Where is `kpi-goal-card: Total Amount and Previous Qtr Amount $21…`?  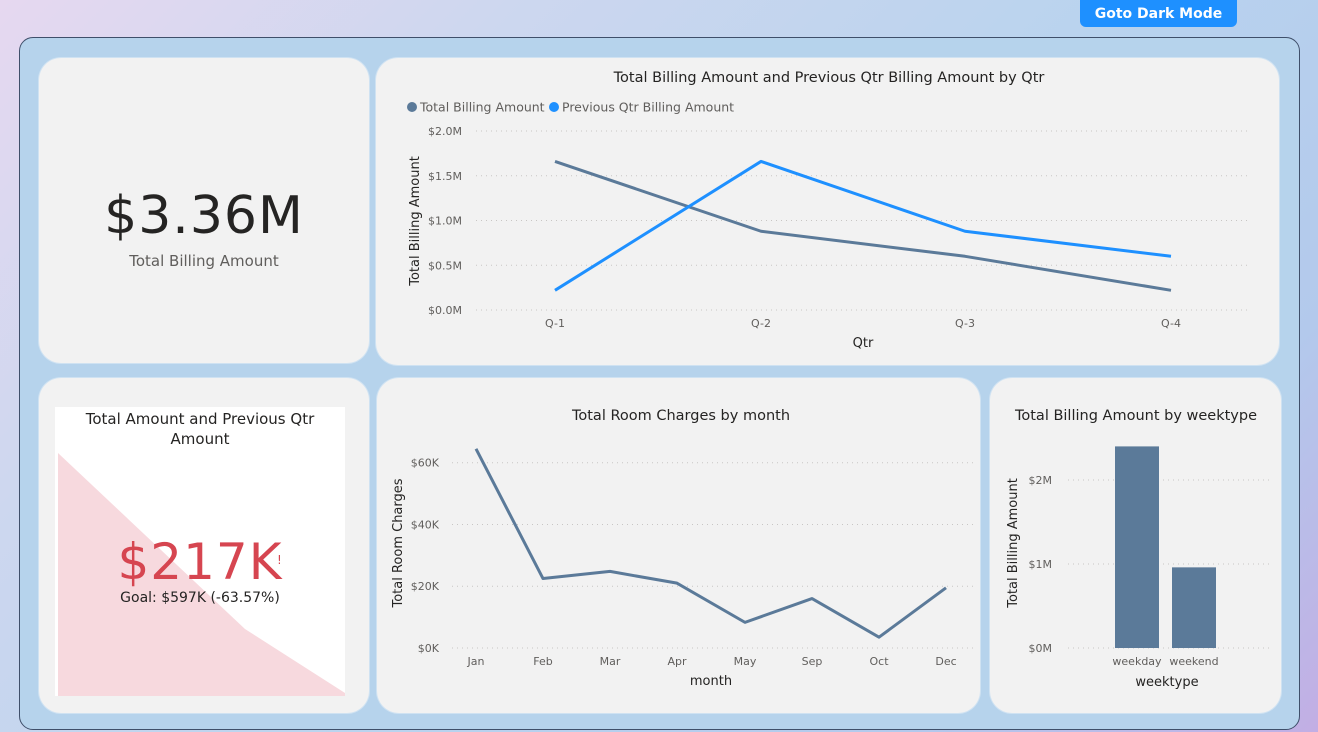 kpi-goal-card: Total Amount and Previous Qtr Amount $21… is located at coordinates (204, 545).